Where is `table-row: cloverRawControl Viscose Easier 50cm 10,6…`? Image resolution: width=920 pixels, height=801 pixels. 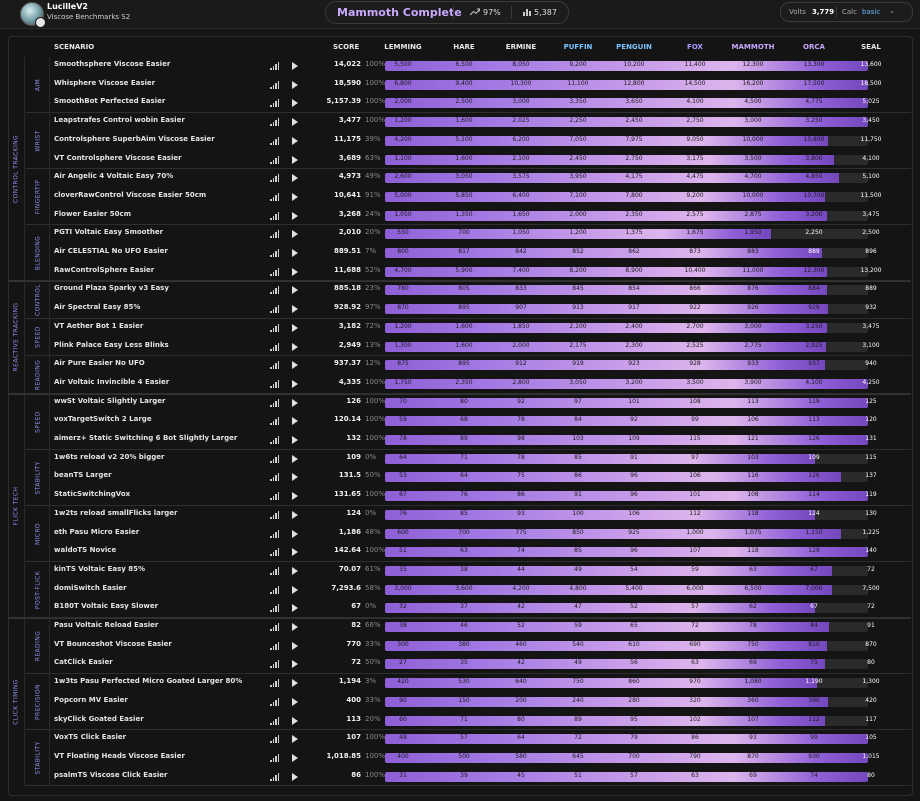
table-row: cloverRawControl Viscose Easier 50cm 10,6… is located at coordinates (460, 197).